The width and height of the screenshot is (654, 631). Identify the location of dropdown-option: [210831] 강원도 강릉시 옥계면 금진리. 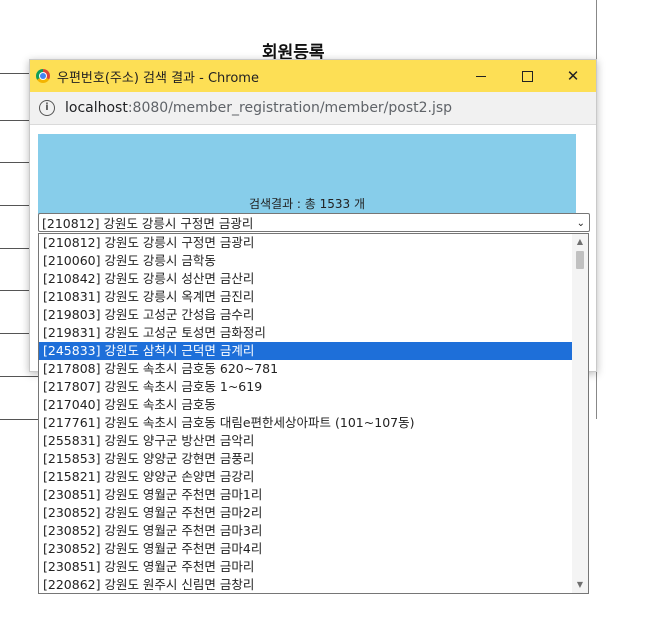
(306, 297).